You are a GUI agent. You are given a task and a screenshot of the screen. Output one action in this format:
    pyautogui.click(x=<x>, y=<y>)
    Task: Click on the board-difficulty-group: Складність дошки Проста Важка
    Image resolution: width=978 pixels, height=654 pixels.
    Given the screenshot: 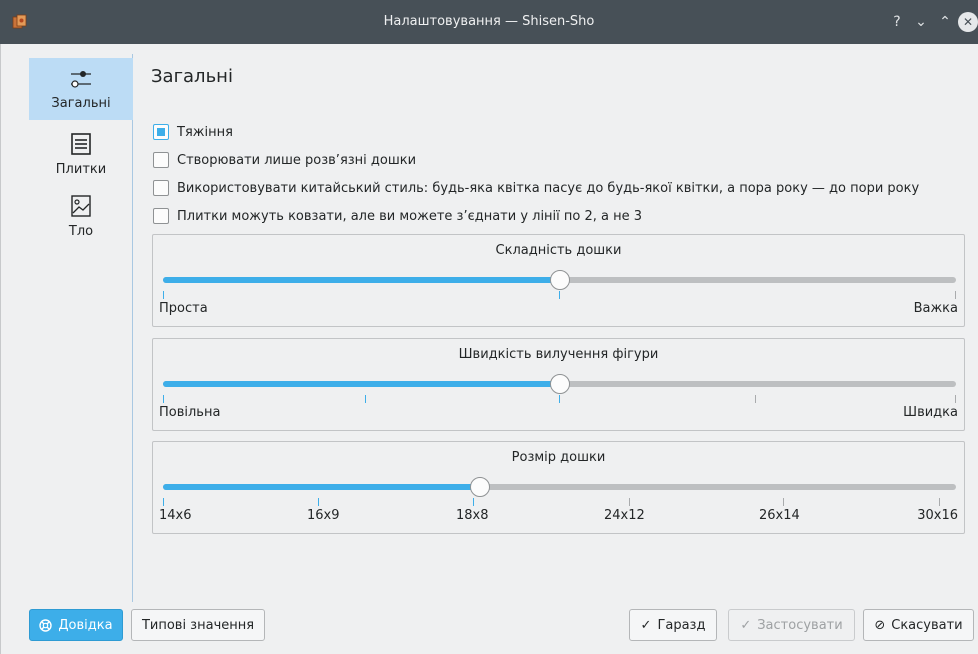 What is the action you would take?
    pyautogui.click(x=558, y=280)
    